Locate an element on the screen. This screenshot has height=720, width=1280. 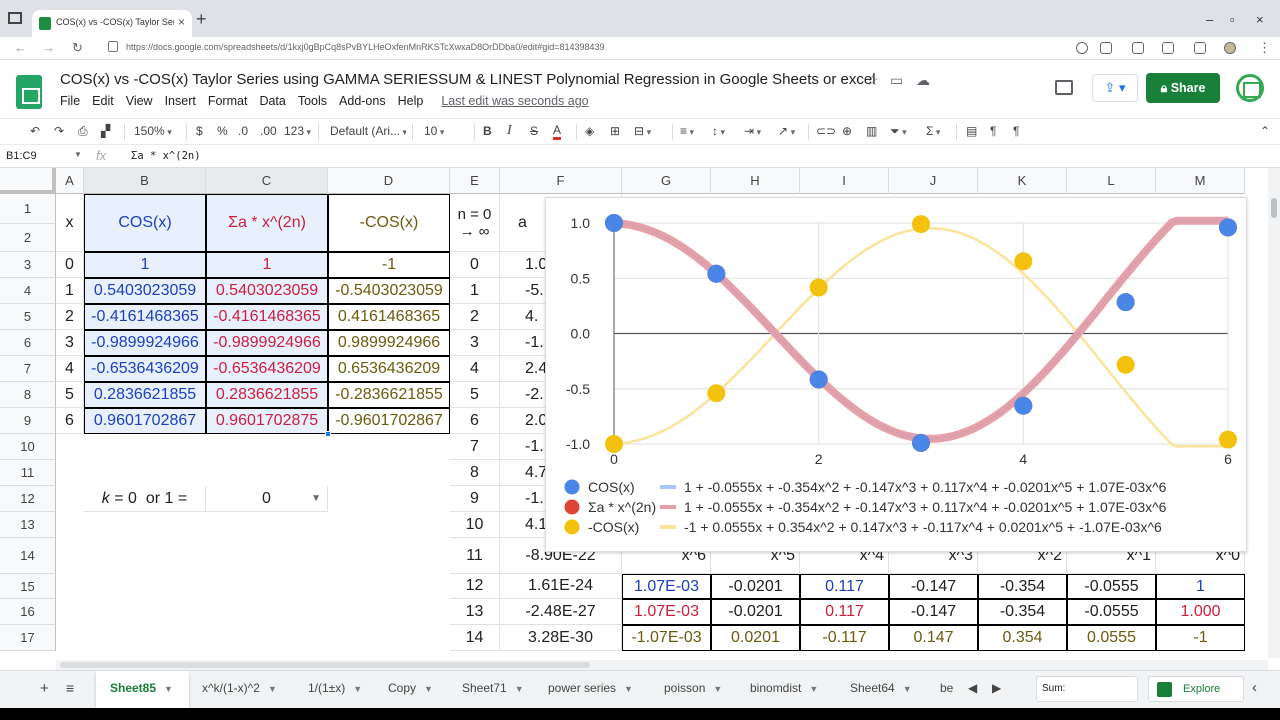
tab-search-icon is located at coordinates (1200, 48).